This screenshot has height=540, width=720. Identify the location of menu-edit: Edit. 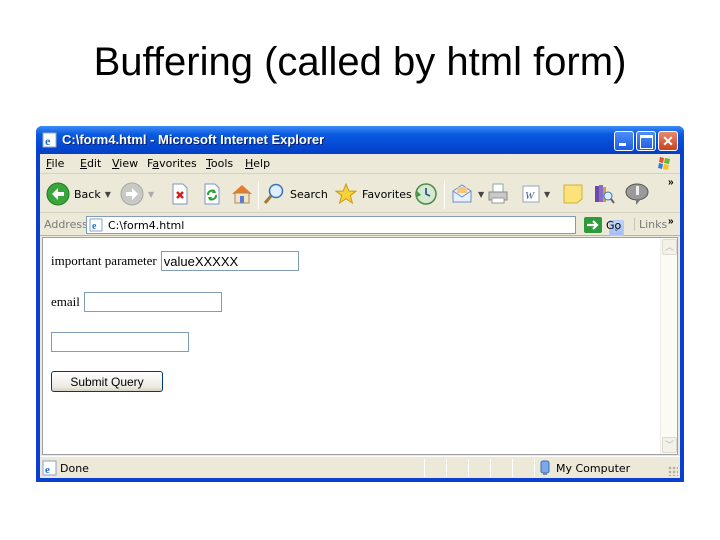
(90, 163).